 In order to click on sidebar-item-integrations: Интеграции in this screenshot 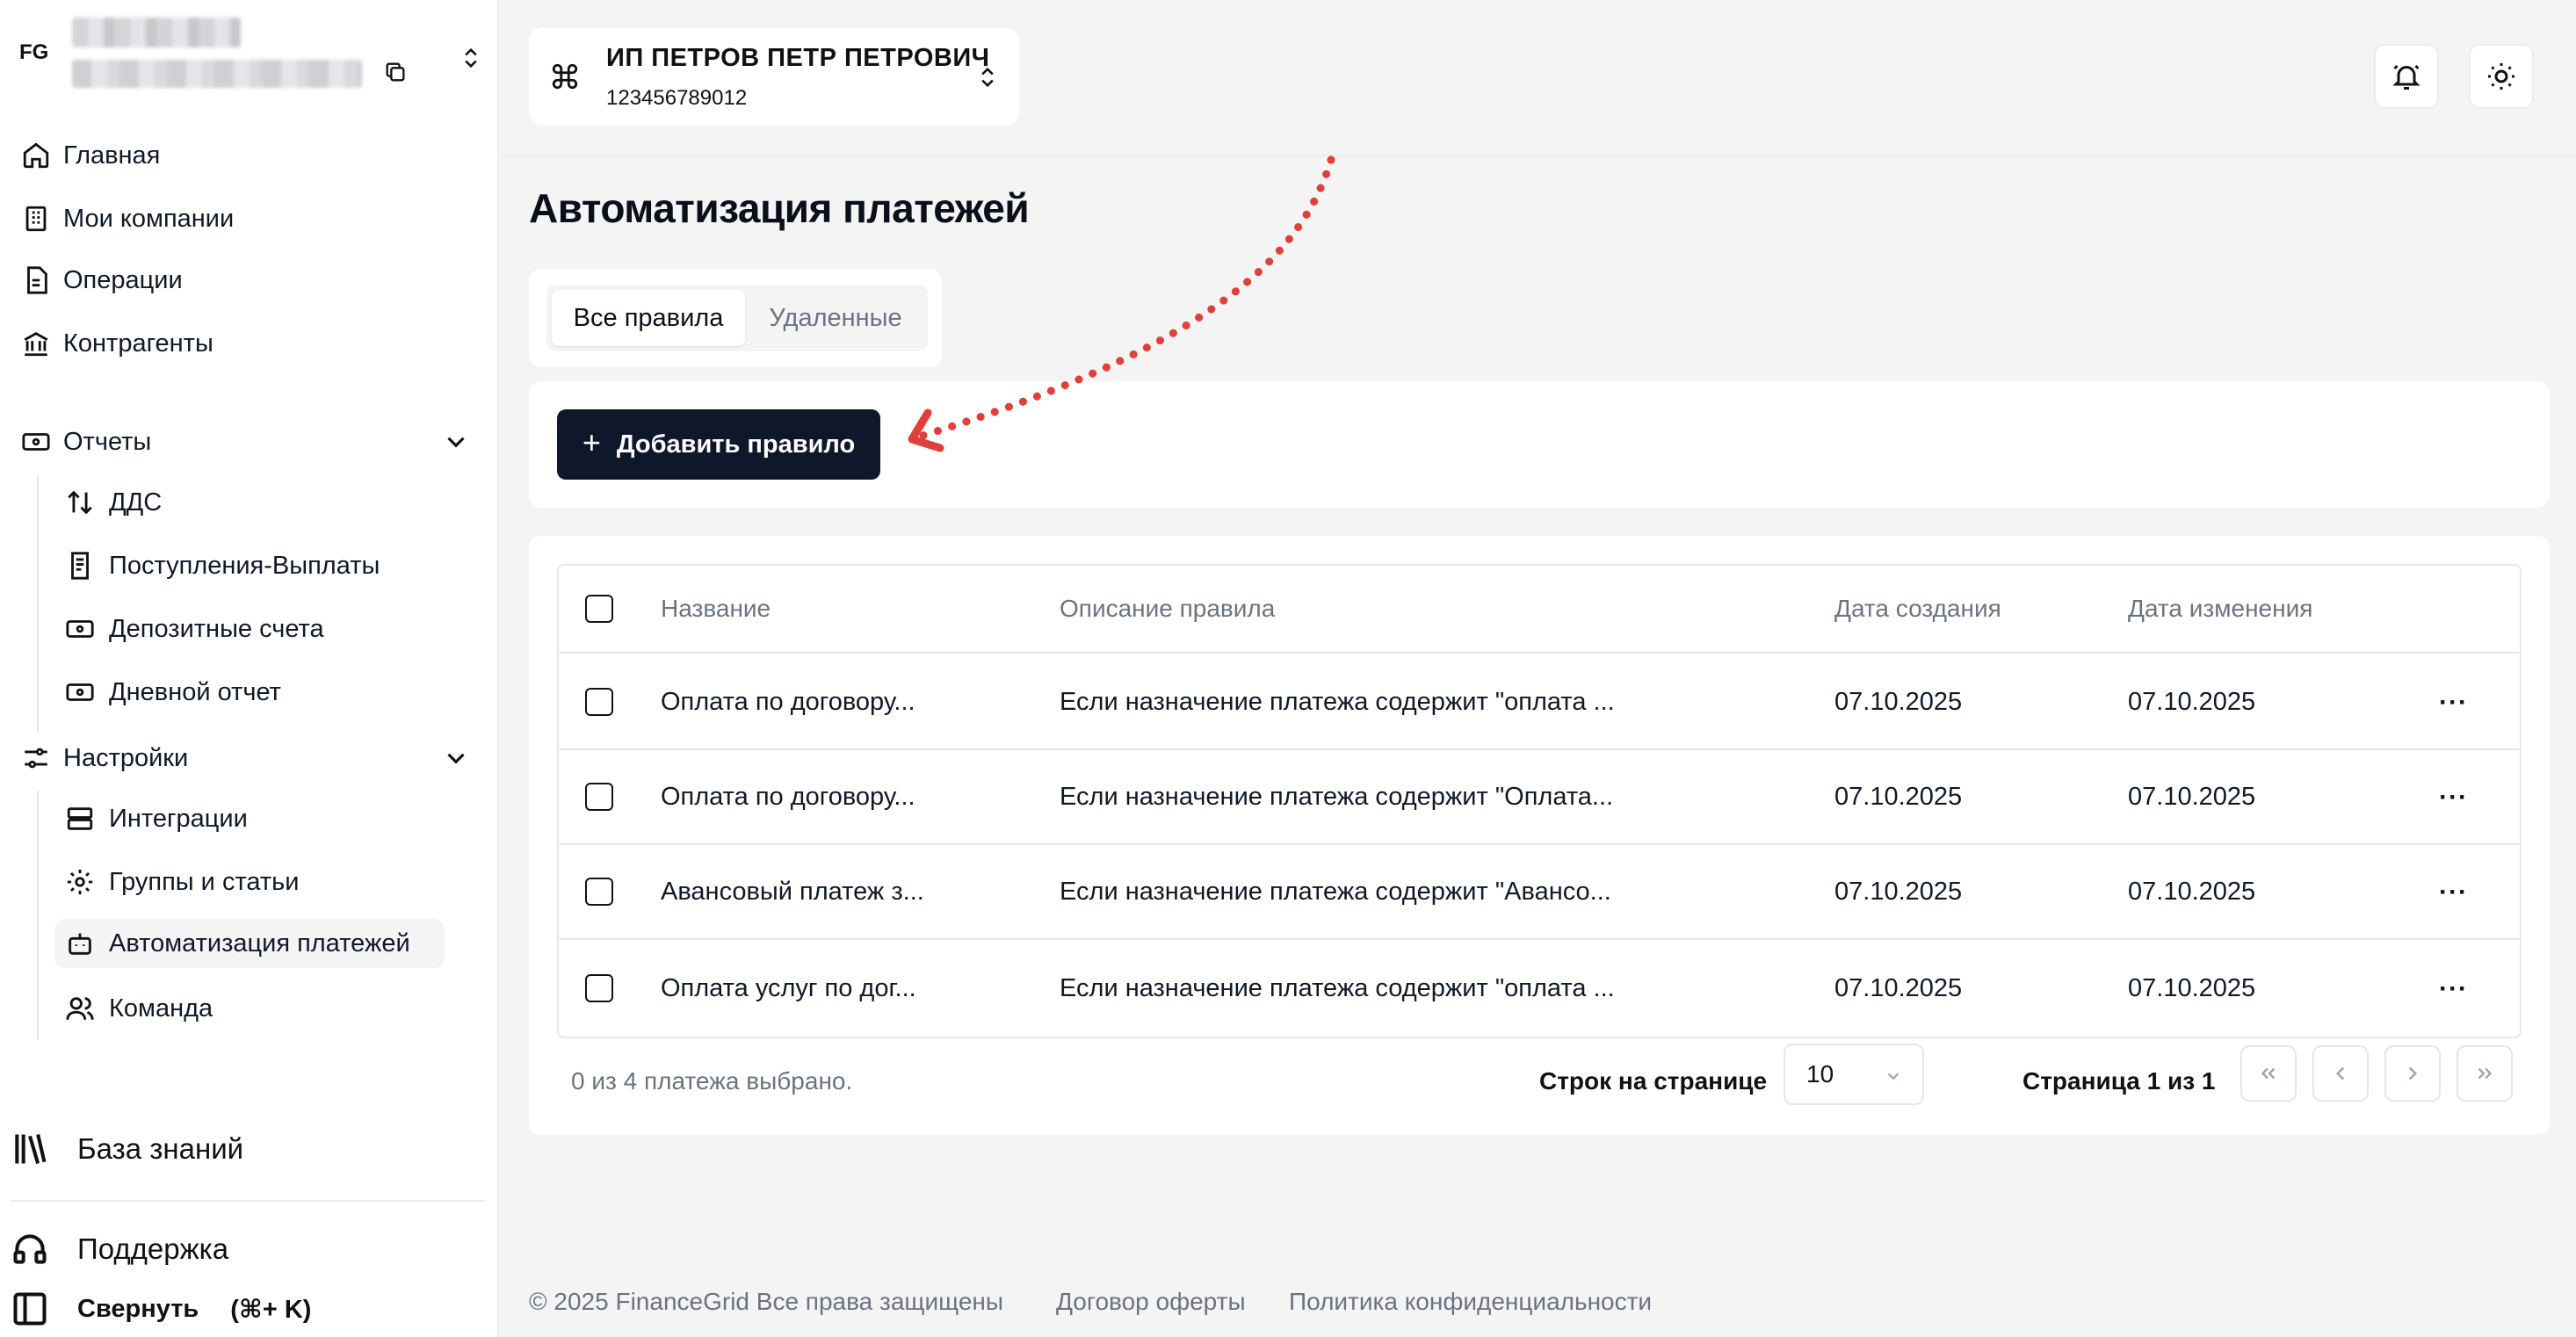, I will do `click(156, 818)`.